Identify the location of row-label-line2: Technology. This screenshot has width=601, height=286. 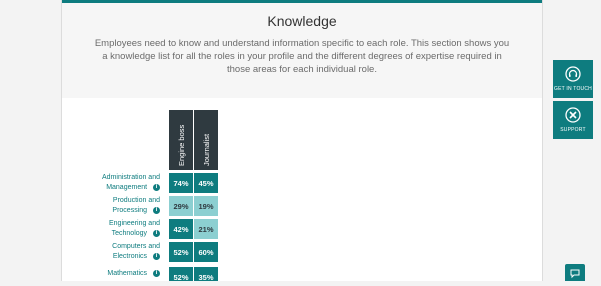
(129, 233).